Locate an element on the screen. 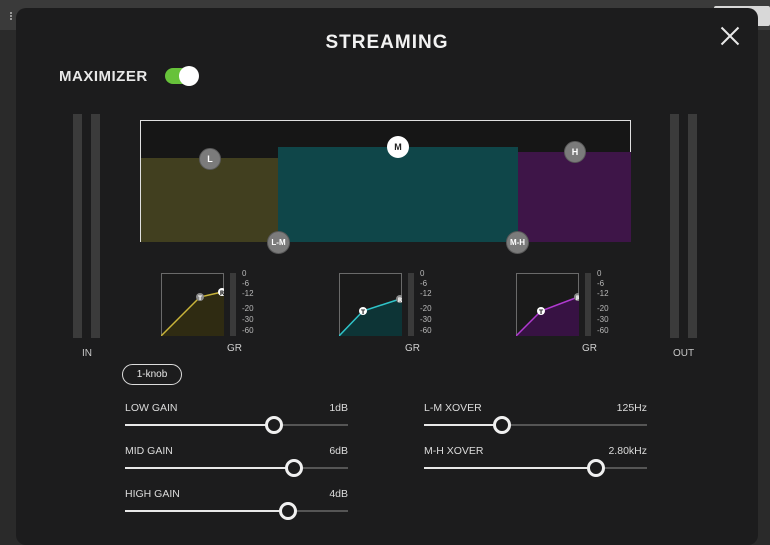 The image size is (770, 545). lm-xover-fill is located at coordinates (463, 425).